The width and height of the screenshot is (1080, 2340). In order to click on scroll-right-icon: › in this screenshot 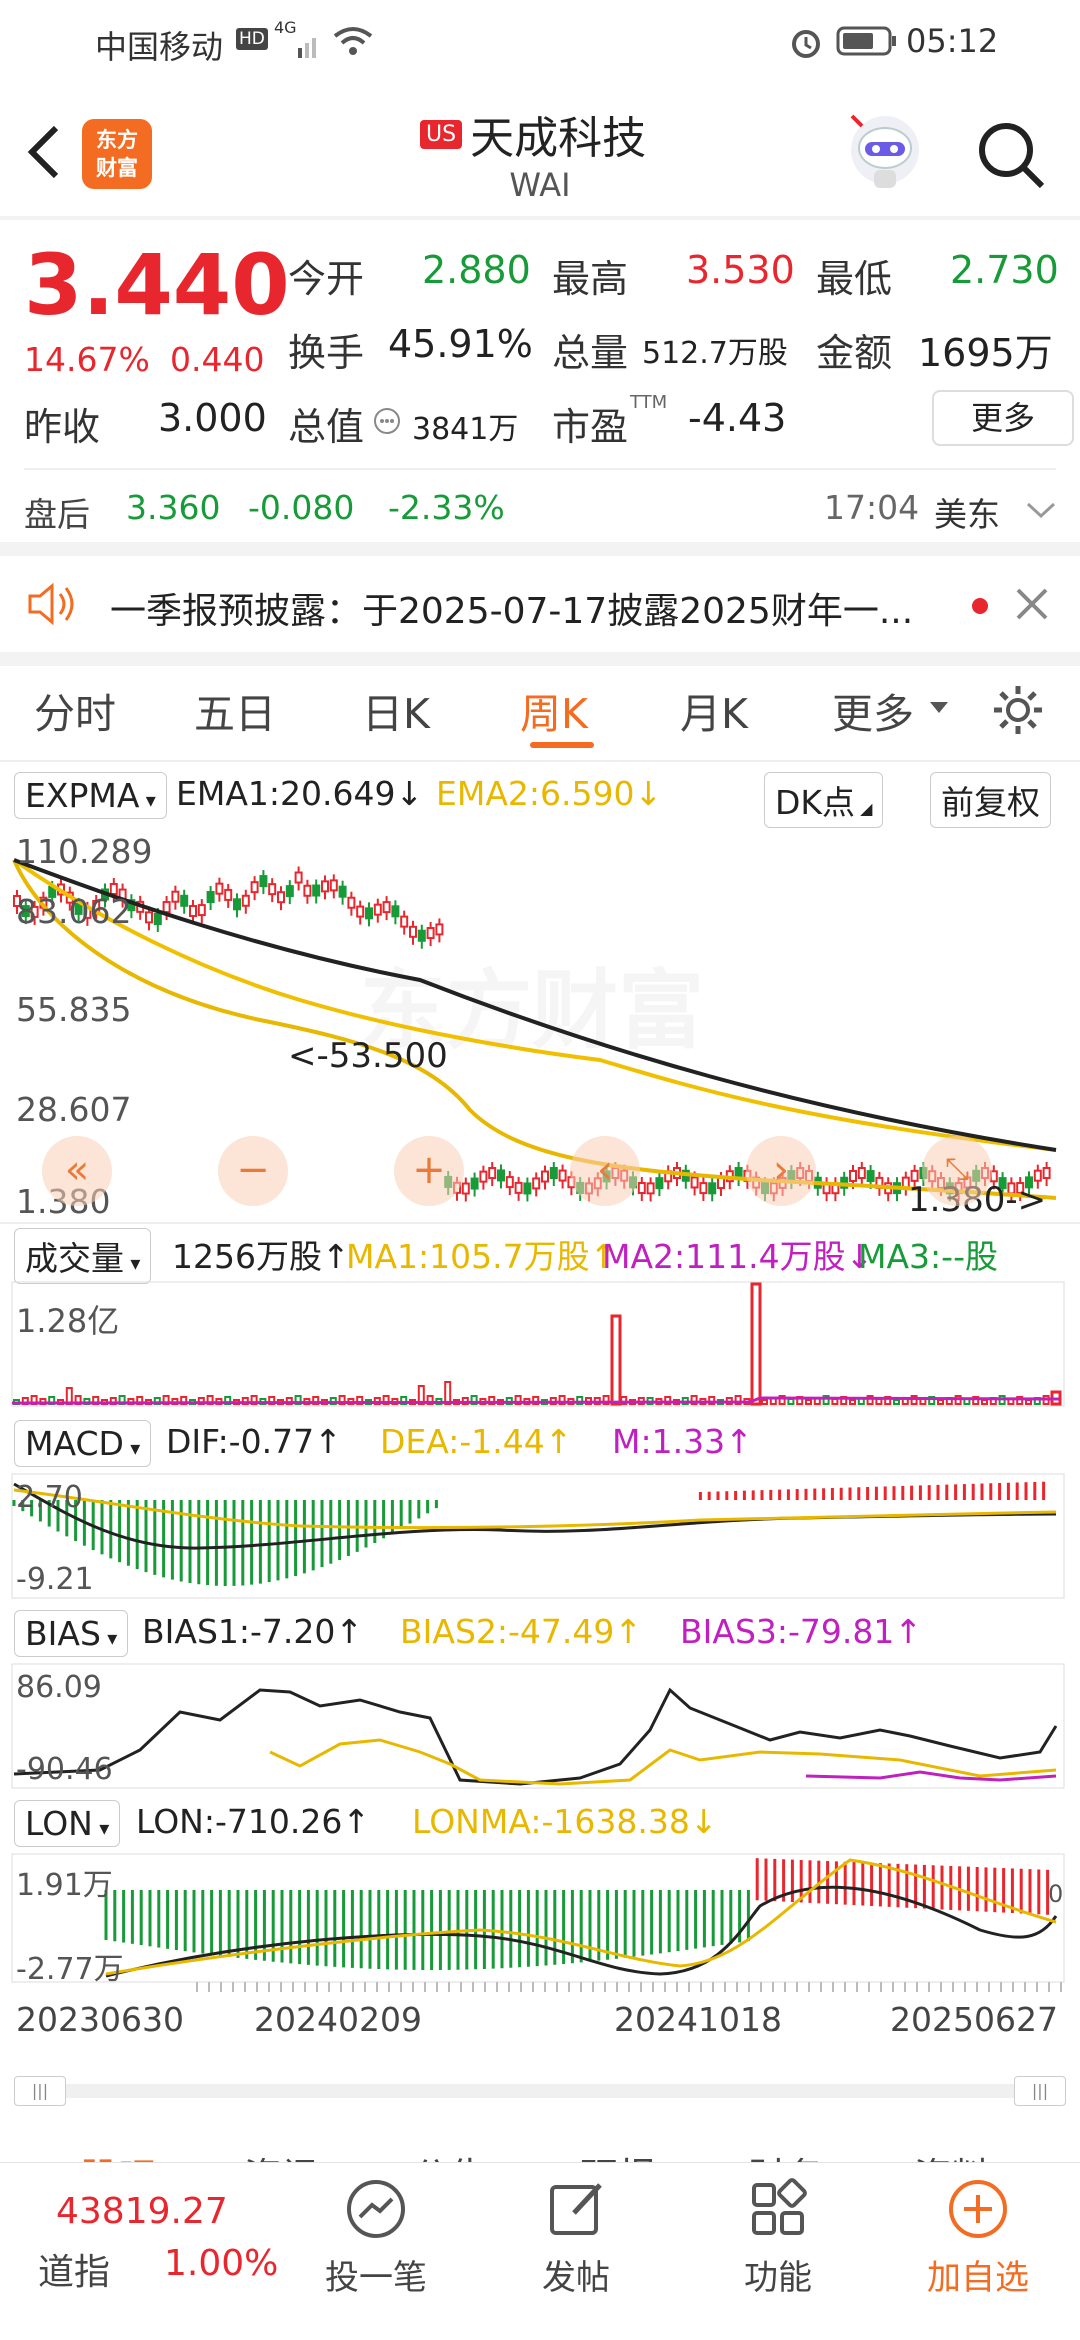, I will do `click(781, 1171)`.